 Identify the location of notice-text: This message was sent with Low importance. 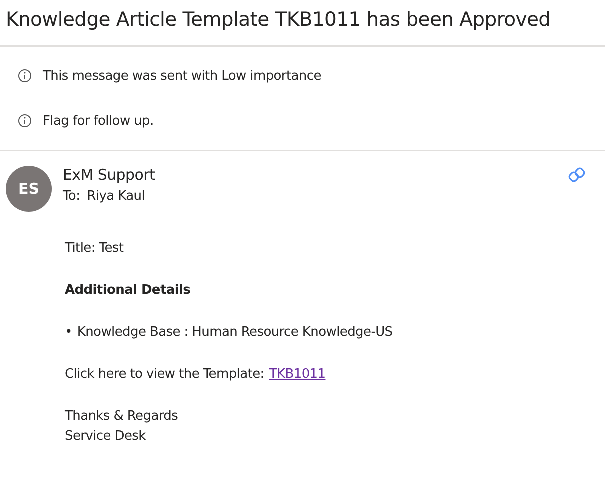
(182, 76).